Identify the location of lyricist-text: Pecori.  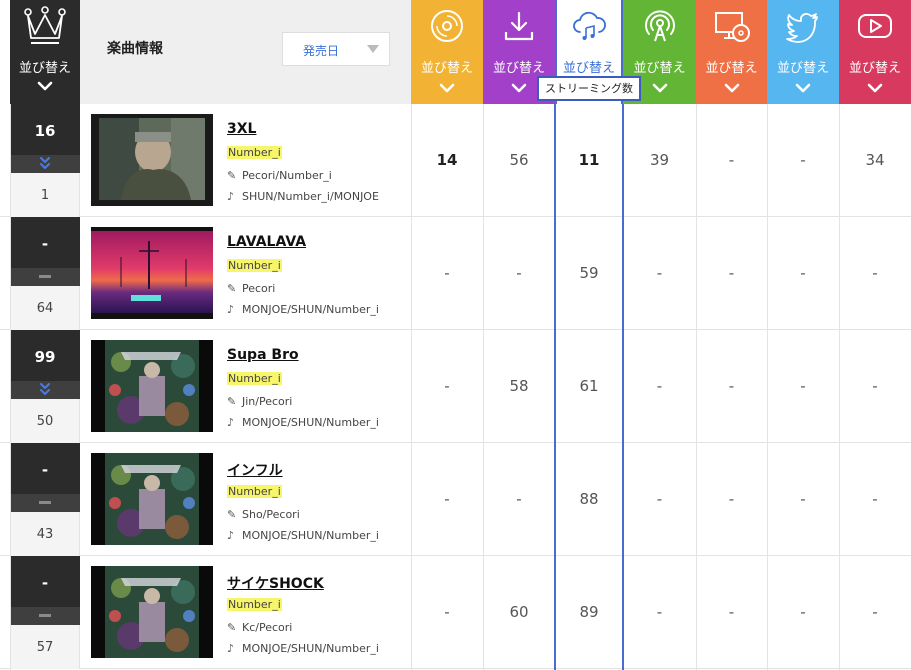
(259, 288).